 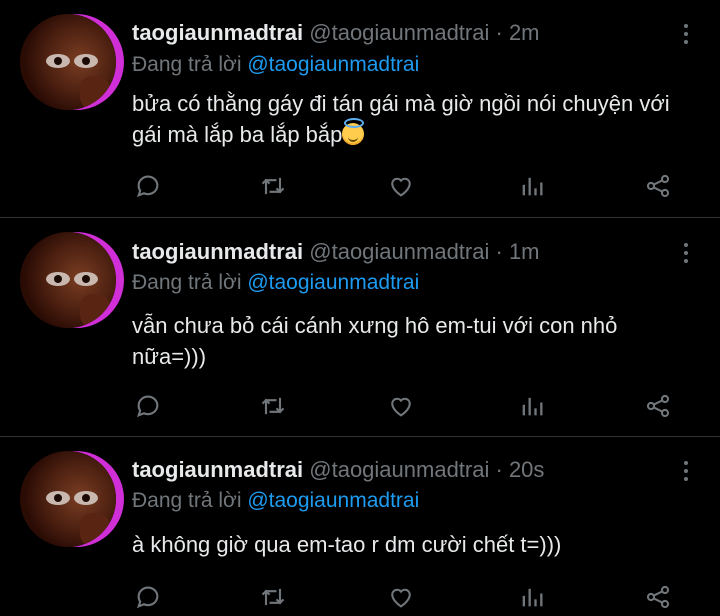 I want to click on tweet-header: taogiaunmadtrai @taogiaunmadtrai · 20s, so click(x=338, y=470).